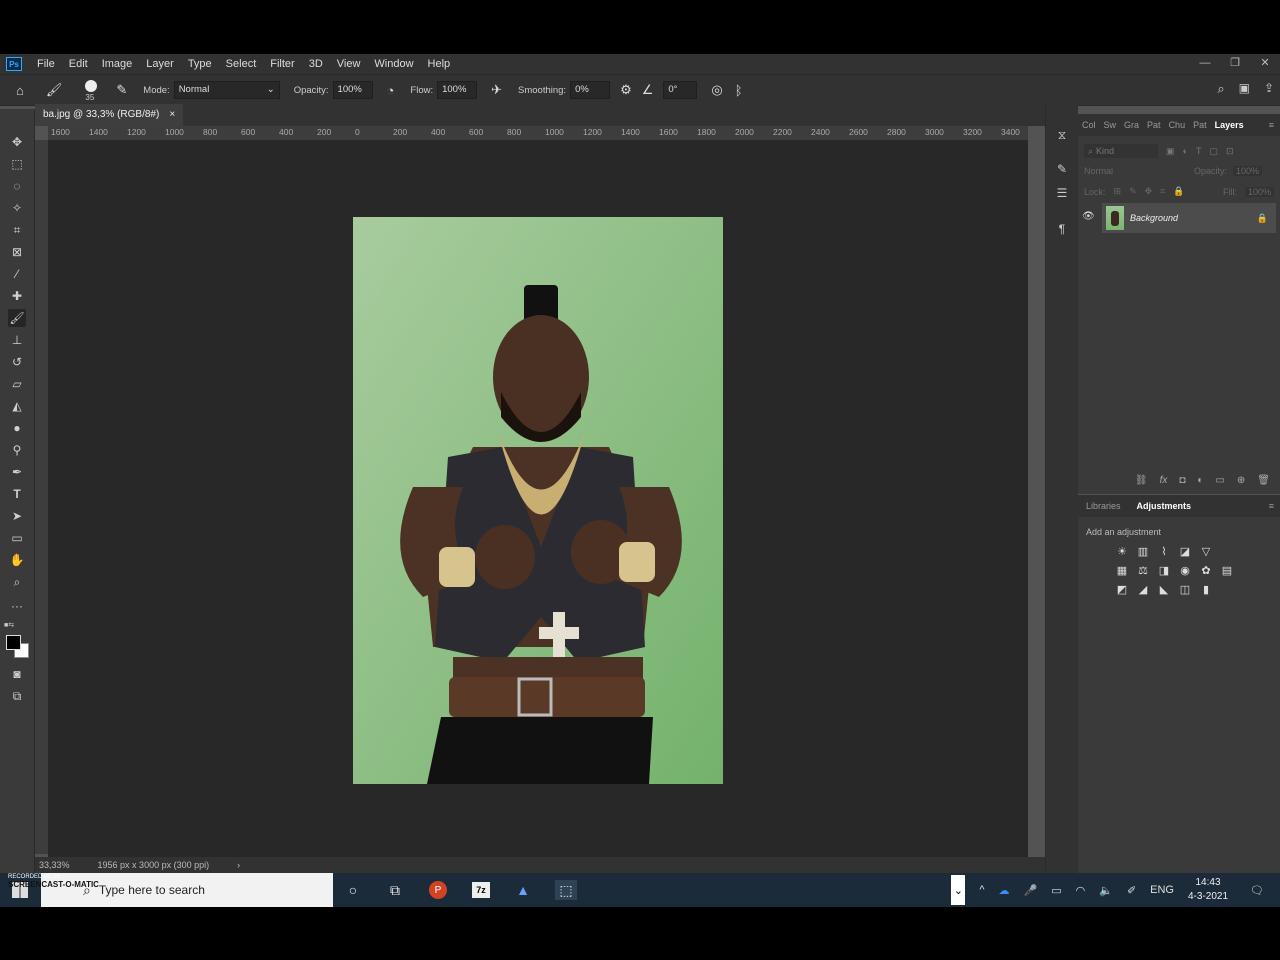  I want to click on clock: 14:43 4-3-2021, so click(1208, 890).